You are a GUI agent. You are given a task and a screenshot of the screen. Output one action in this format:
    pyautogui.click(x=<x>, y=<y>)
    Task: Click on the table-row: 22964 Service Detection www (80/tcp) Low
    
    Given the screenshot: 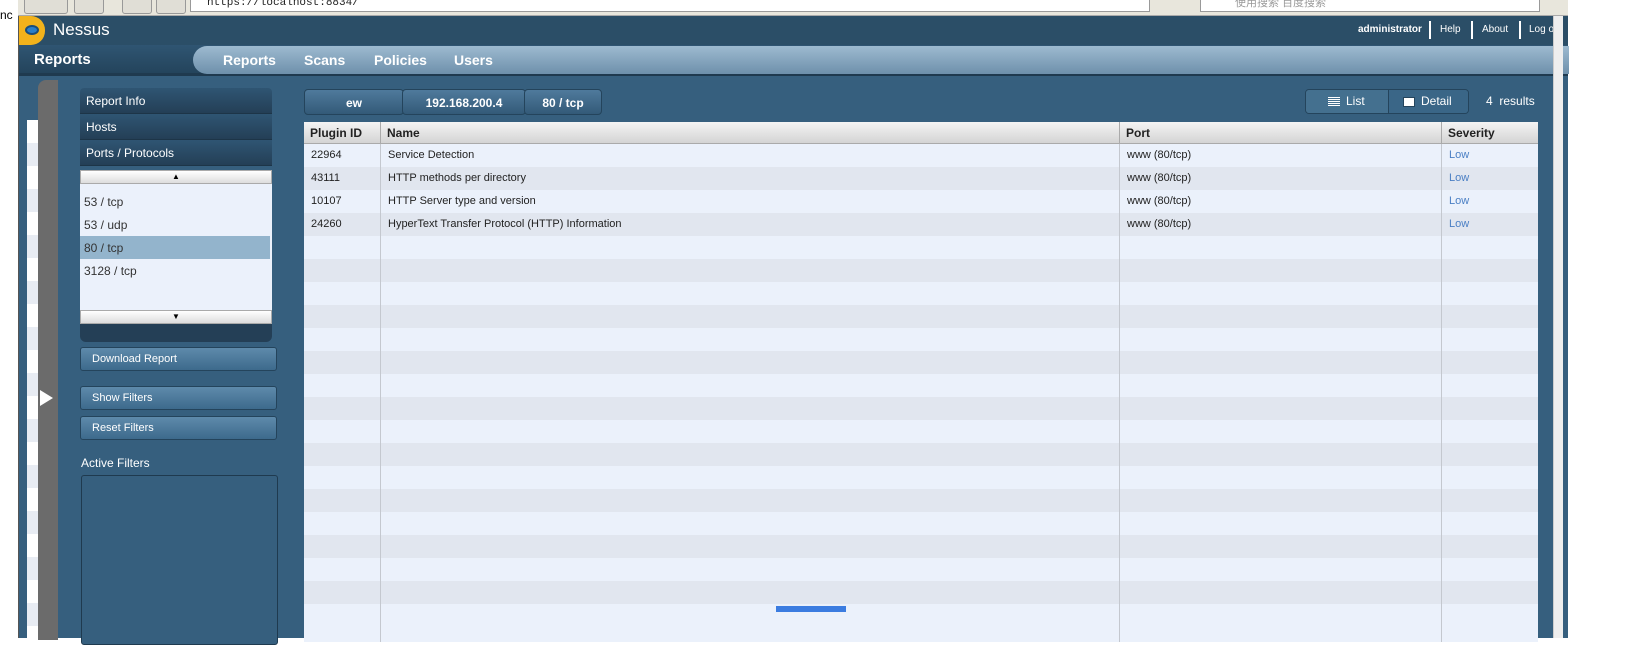 What is the action you would take?
    pyautogui.click(x=921, y=155)
    